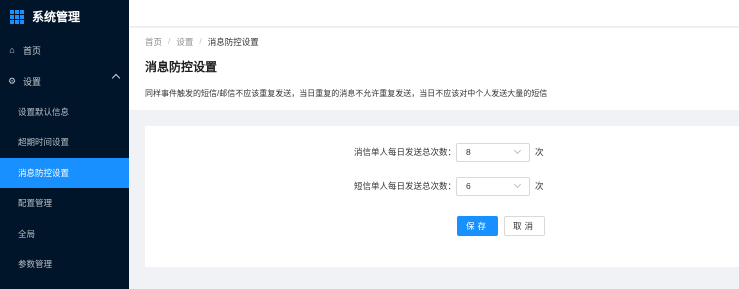 This screenshot has height=289, width=739. What do you see at coordinates (64, 203) in the screenshot?
I see `sidebar-item-config: 配置管理` at bounding box center [64, 203].